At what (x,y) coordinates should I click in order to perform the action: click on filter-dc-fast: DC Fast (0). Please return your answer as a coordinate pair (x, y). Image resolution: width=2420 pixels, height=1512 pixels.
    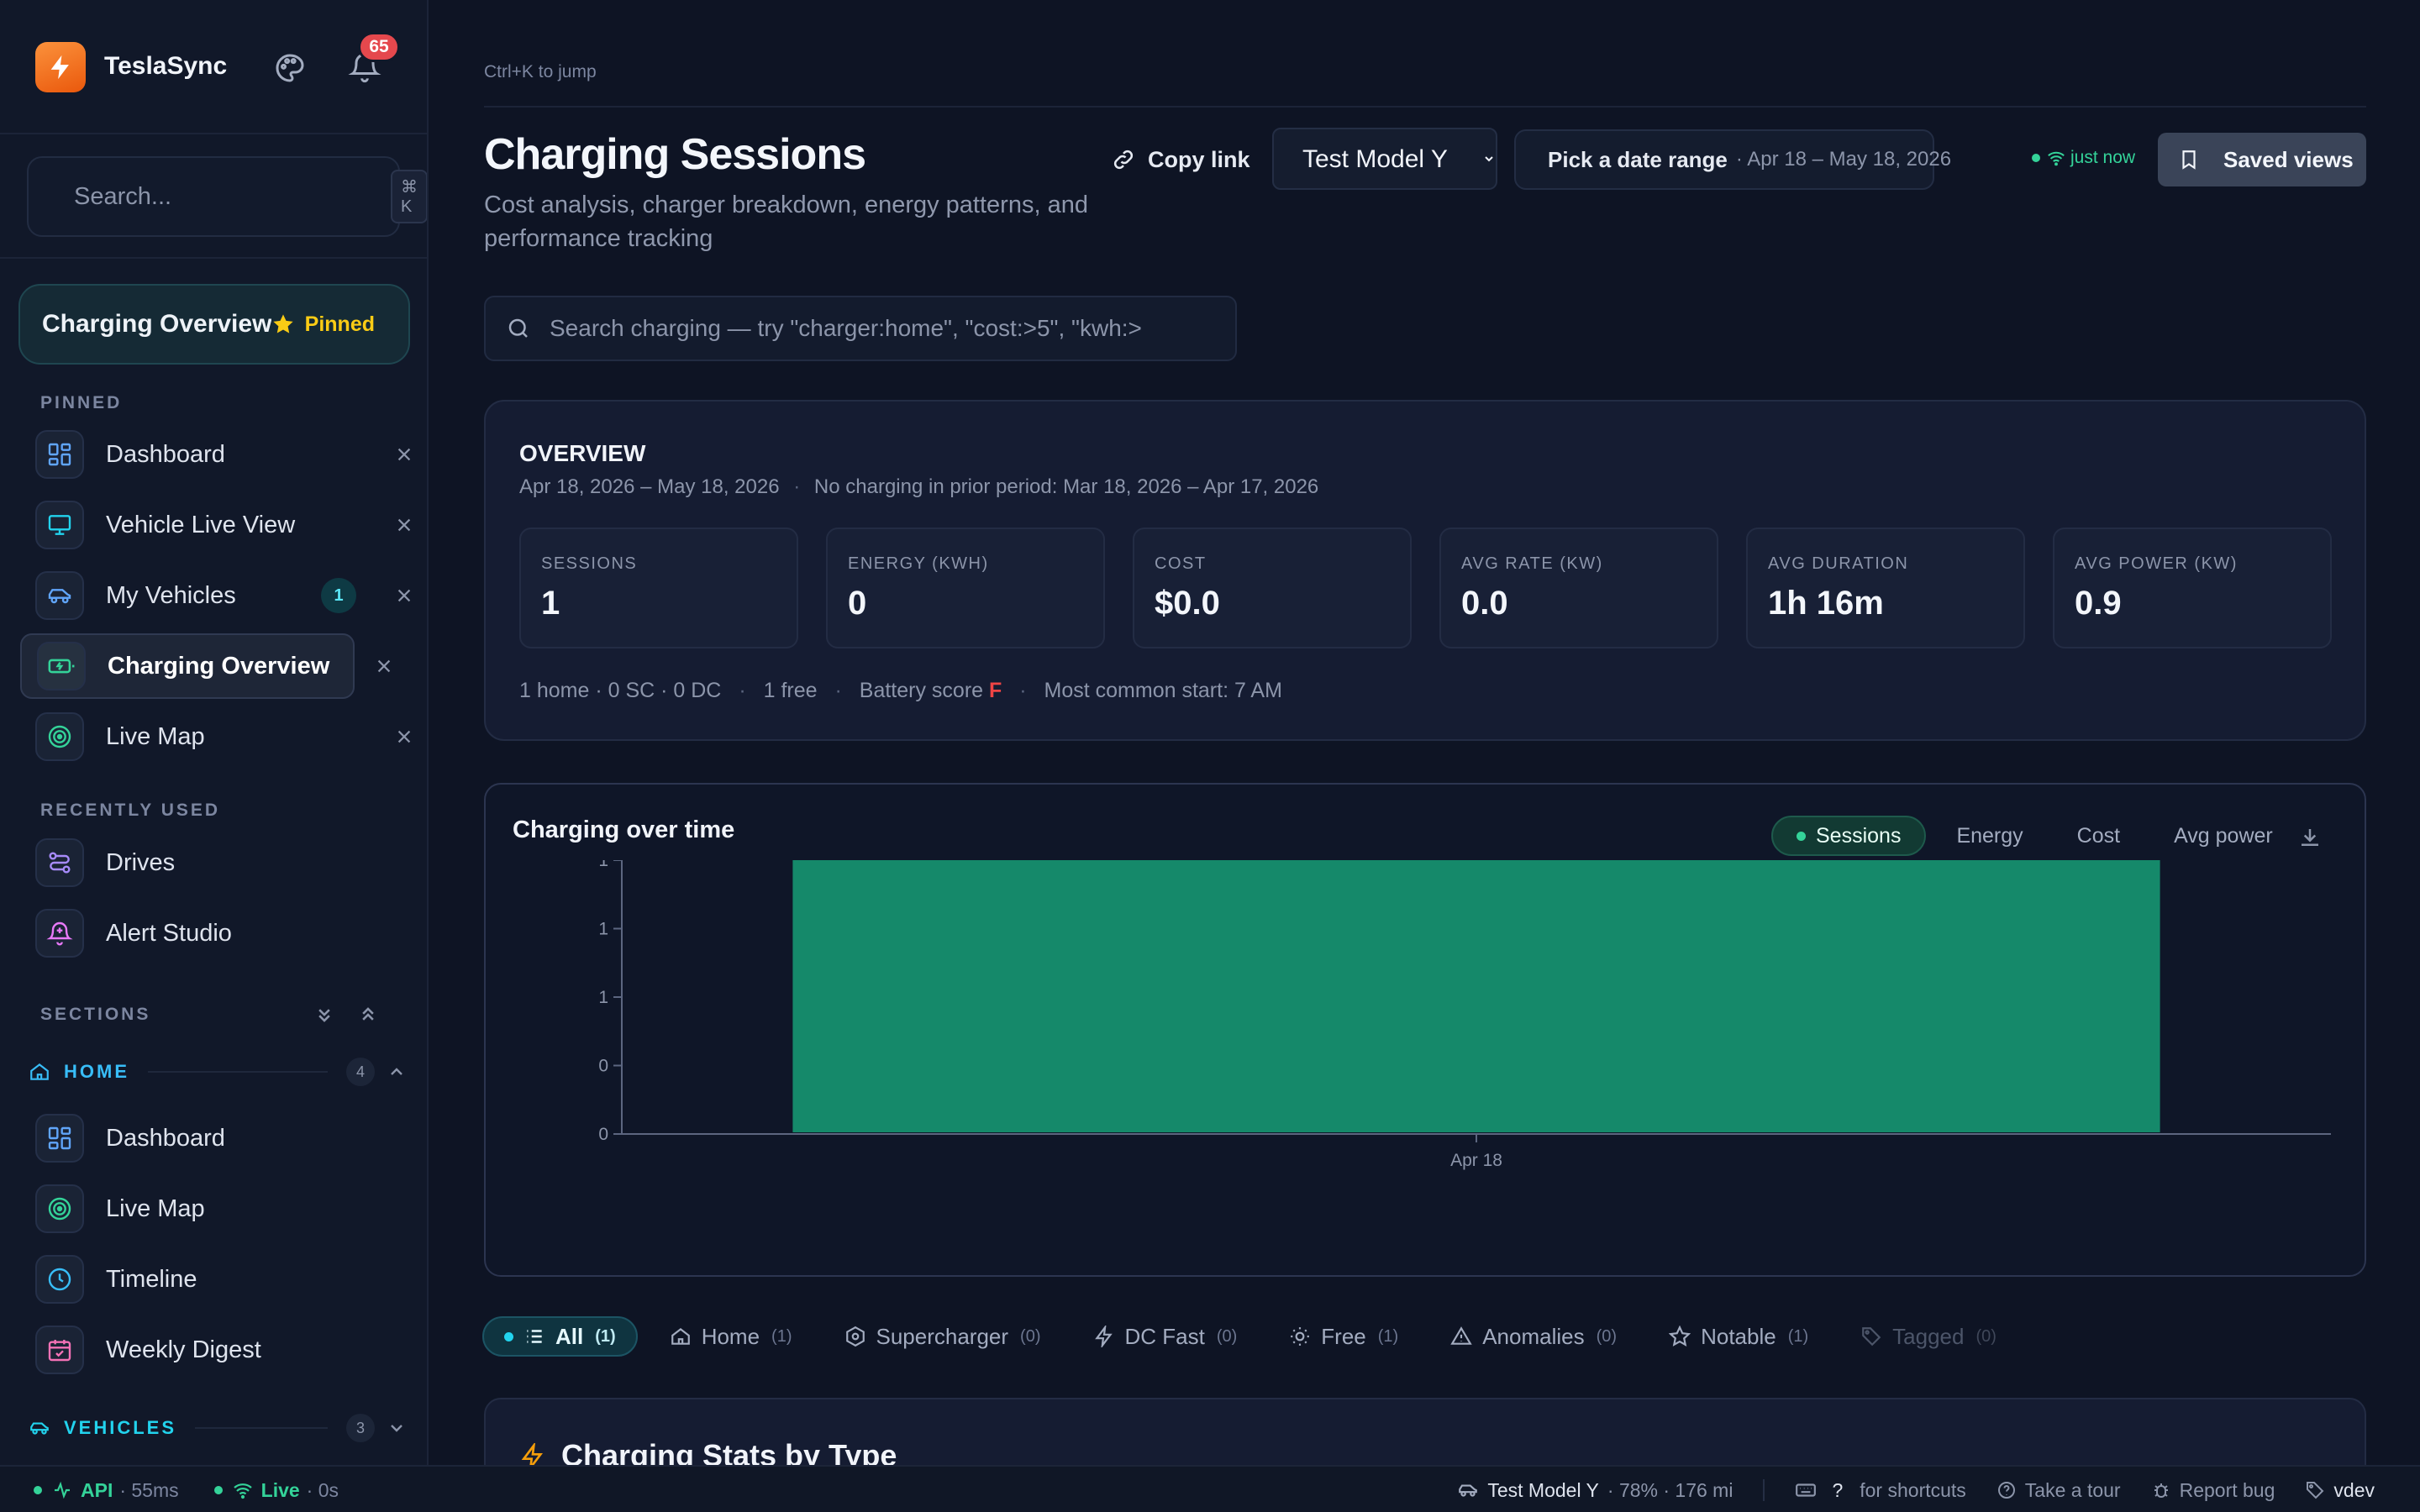
    Looking at the image, I should click on (1165, 1336).